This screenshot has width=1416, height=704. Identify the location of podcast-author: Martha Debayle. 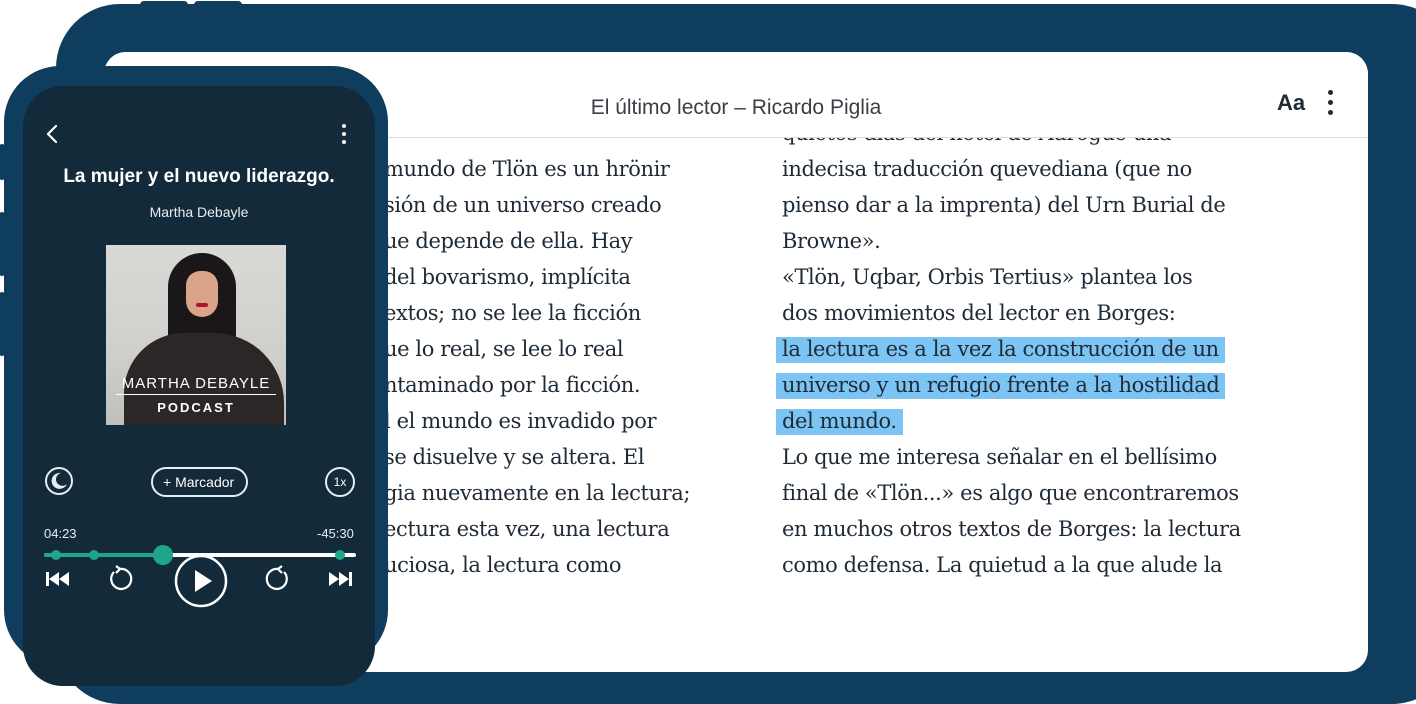
(199, 212).